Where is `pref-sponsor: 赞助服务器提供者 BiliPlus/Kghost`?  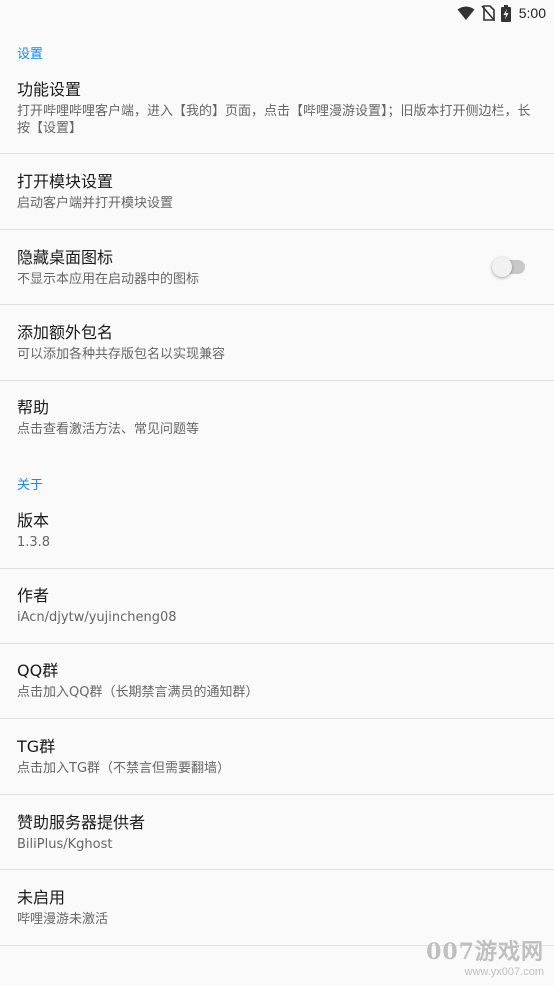
pref-sponsor: 赞助服务器提供者 BiliPlus/Kghost is located at coordinates (277, 832).